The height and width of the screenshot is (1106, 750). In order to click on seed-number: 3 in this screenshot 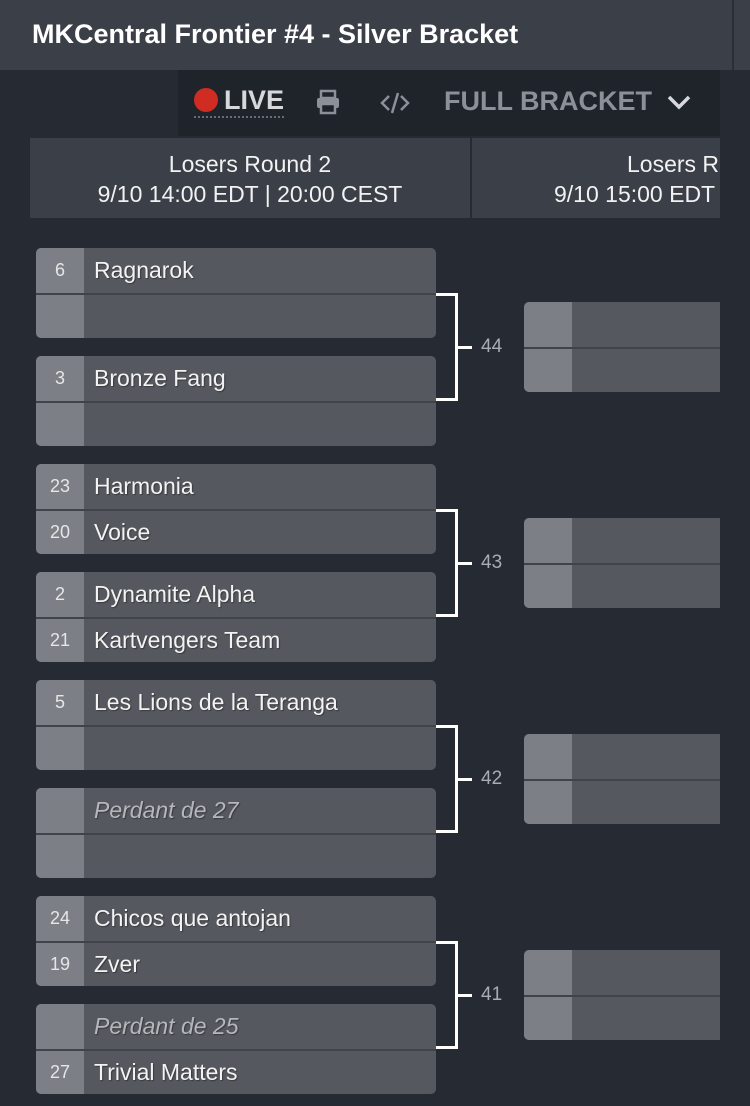, I will do `click(60, 378)`.